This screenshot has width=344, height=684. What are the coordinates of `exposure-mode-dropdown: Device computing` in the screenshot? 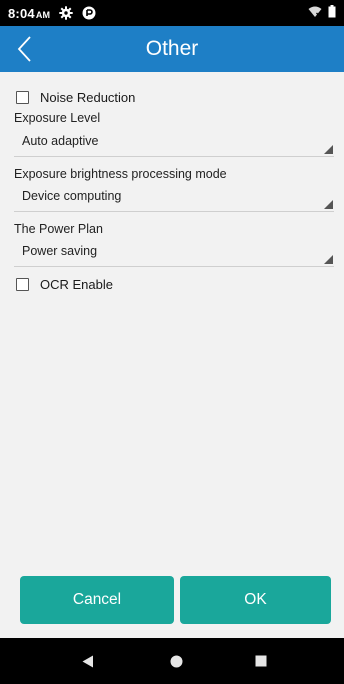 It's located at (174, 199).